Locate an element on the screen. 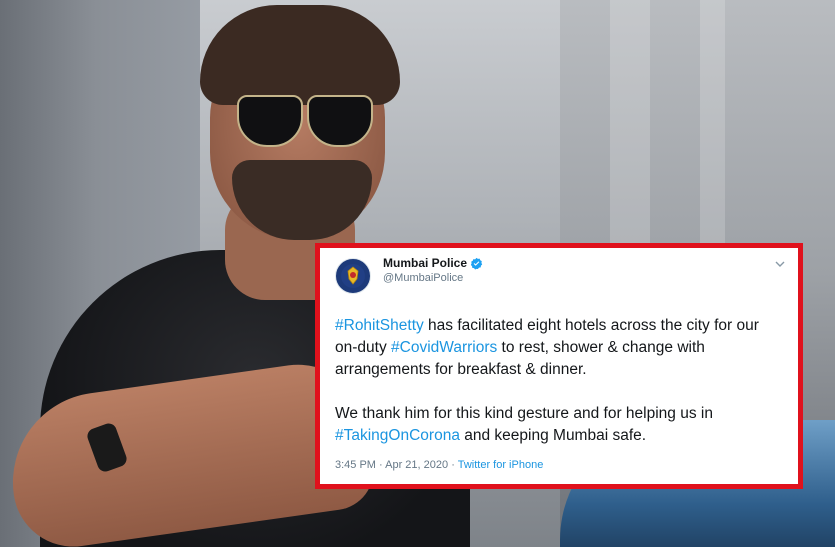 This screenshot has height=547, width=835. author-display-name: Mumbai Police is located at coordinates (425, 263).